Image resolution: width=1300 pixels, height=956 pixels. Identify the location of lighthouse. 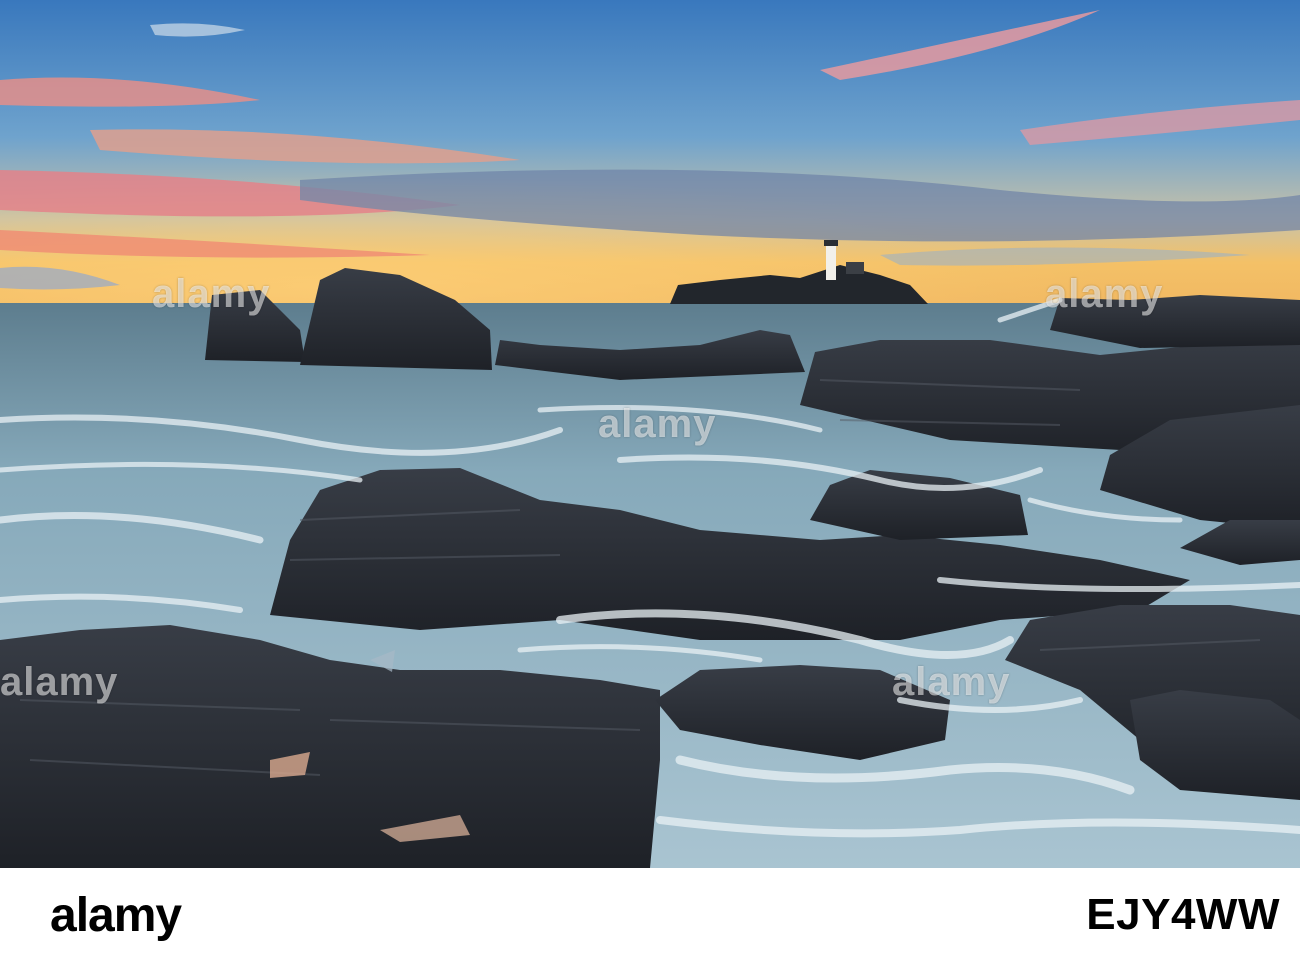
(831, 262).